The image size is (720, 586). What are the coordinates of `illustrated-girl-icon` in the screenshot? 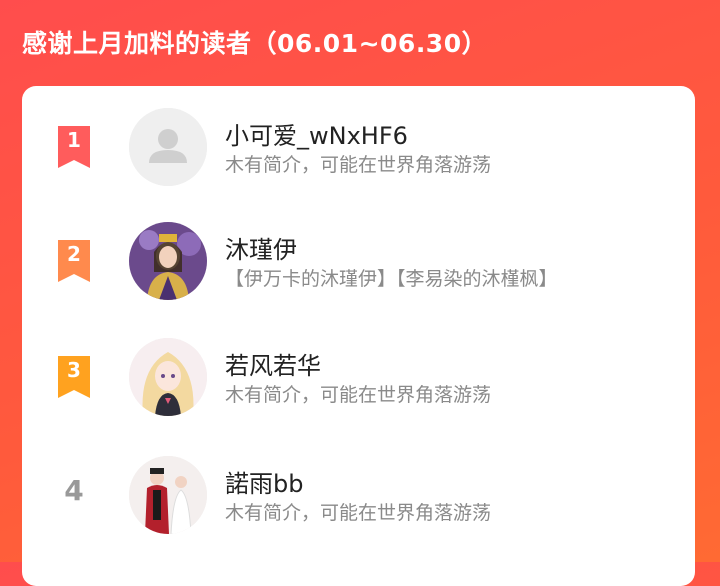 It's located at (168, 377).